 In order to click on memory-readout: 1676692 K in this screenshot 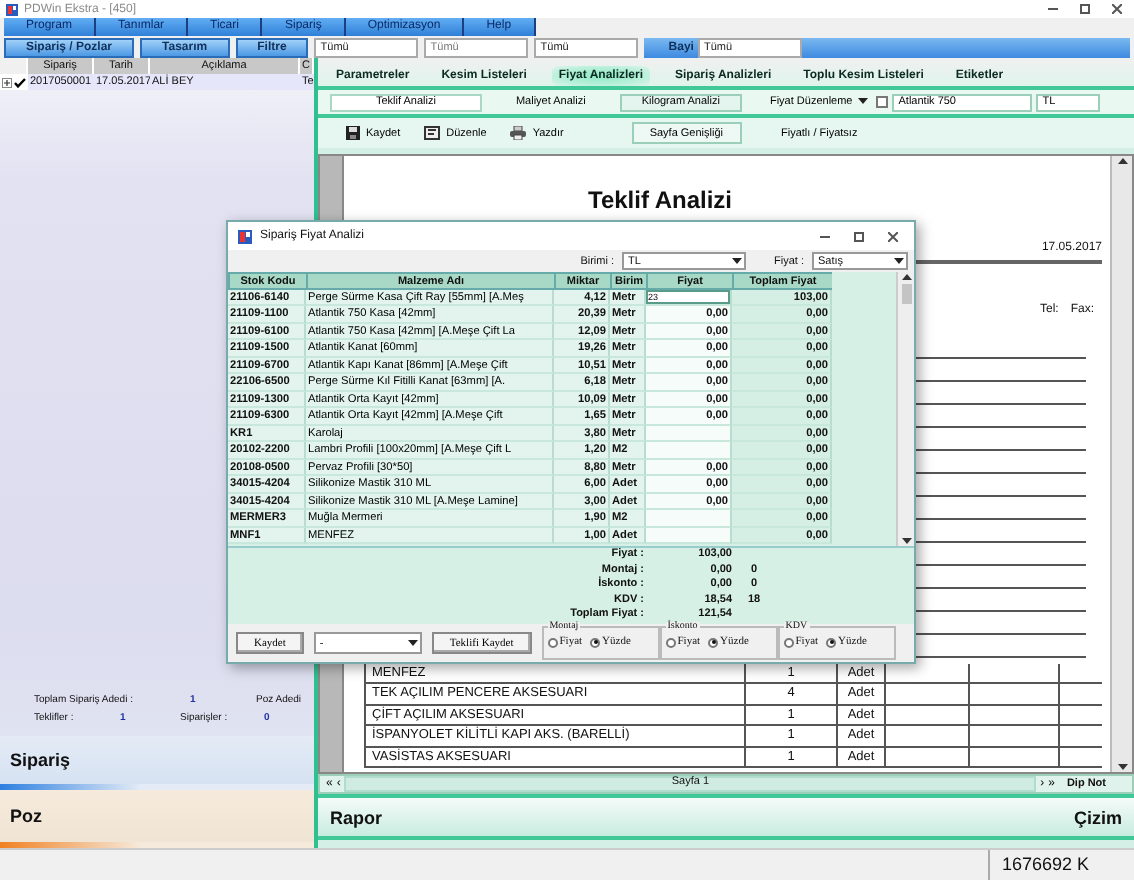, I will do `click(1061, 865)`.